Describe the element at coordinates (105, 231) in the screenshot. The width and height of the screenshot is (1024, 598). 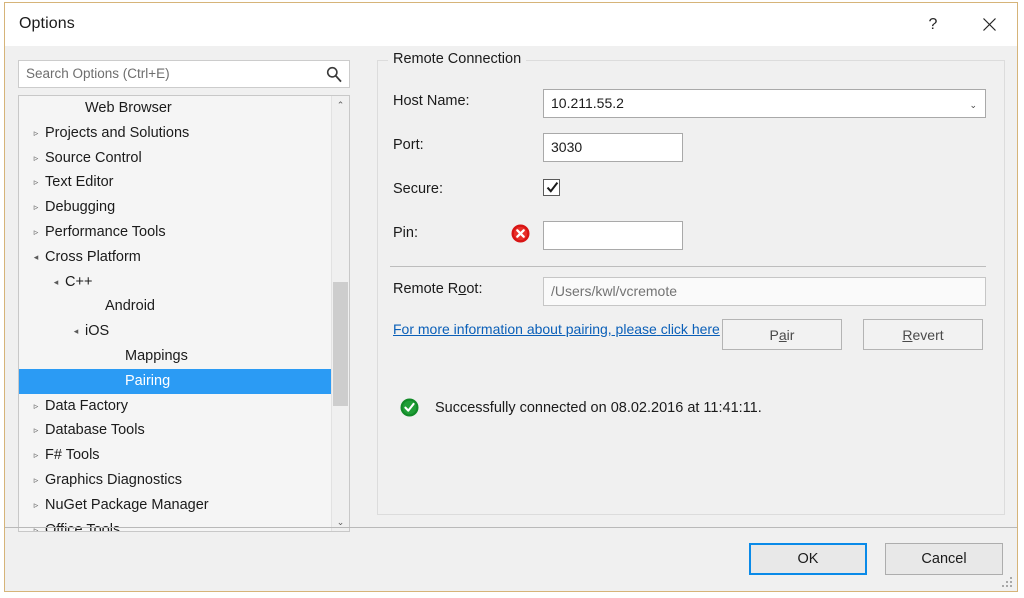
I see `tree-item-label: Performance Tools` at that location.